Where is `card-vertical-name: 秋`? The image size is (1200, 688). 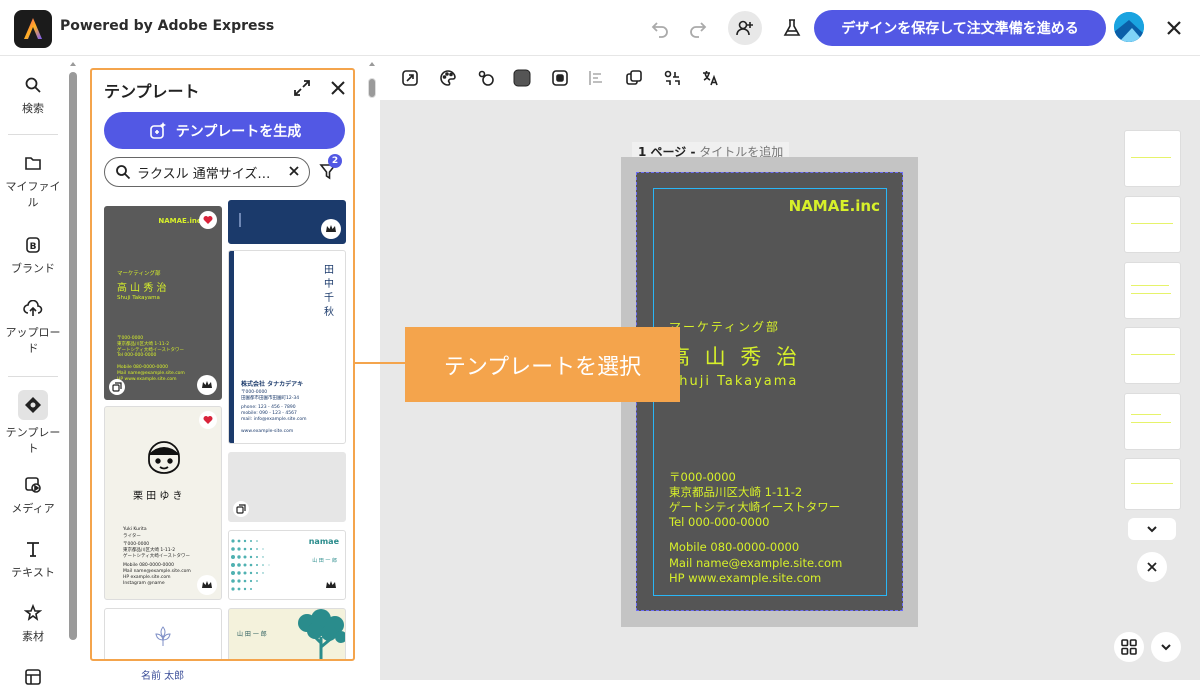 card-vertical-name: 秋 is located at coordinates (329, 312).